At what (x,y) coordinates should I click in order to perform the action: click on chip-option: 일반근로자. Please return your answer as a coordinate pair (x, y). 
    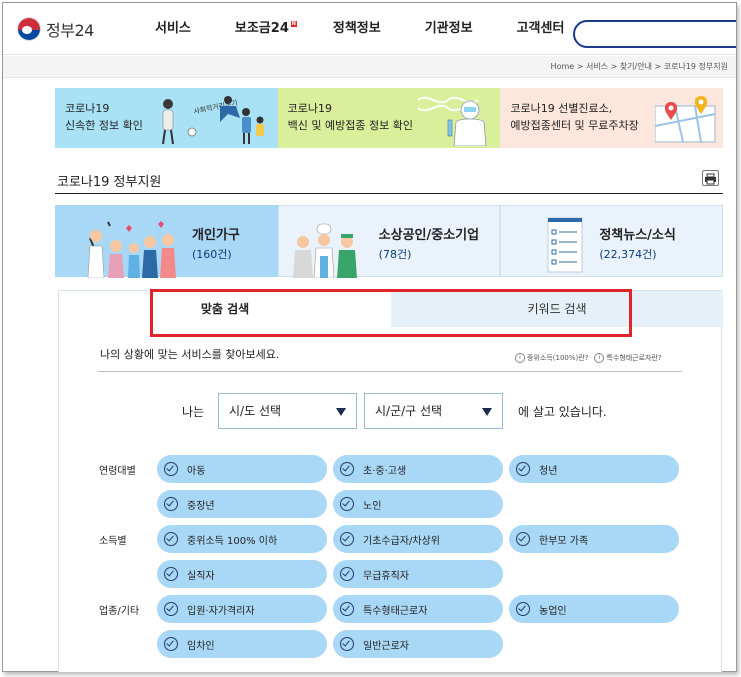
    Looking at the image, I should click on (418, 644).